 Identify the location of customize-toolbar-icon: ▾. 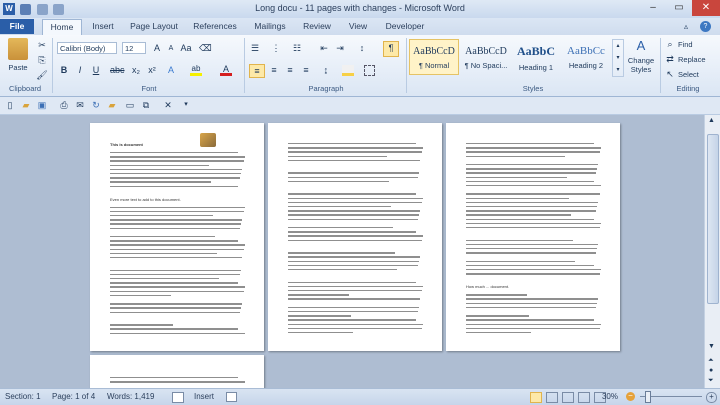
(186, 105).